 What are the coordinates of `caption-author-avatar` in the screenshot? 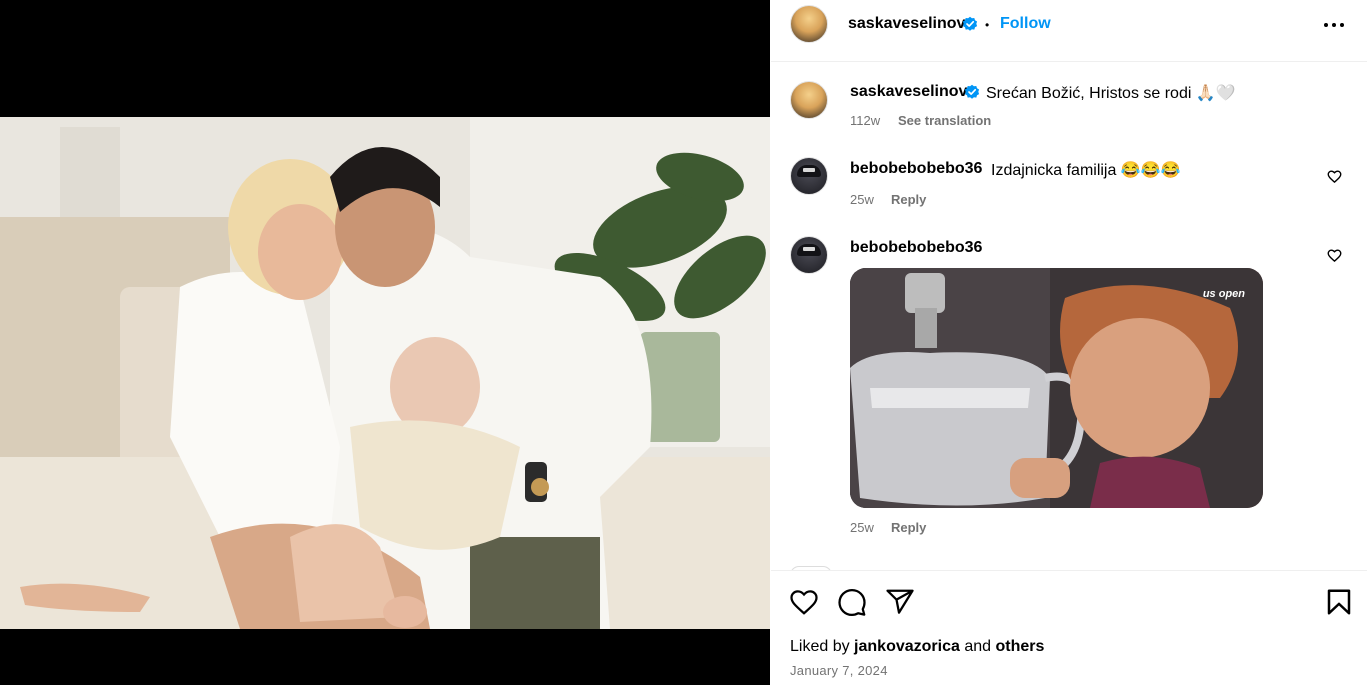 It's located at (809, 100).